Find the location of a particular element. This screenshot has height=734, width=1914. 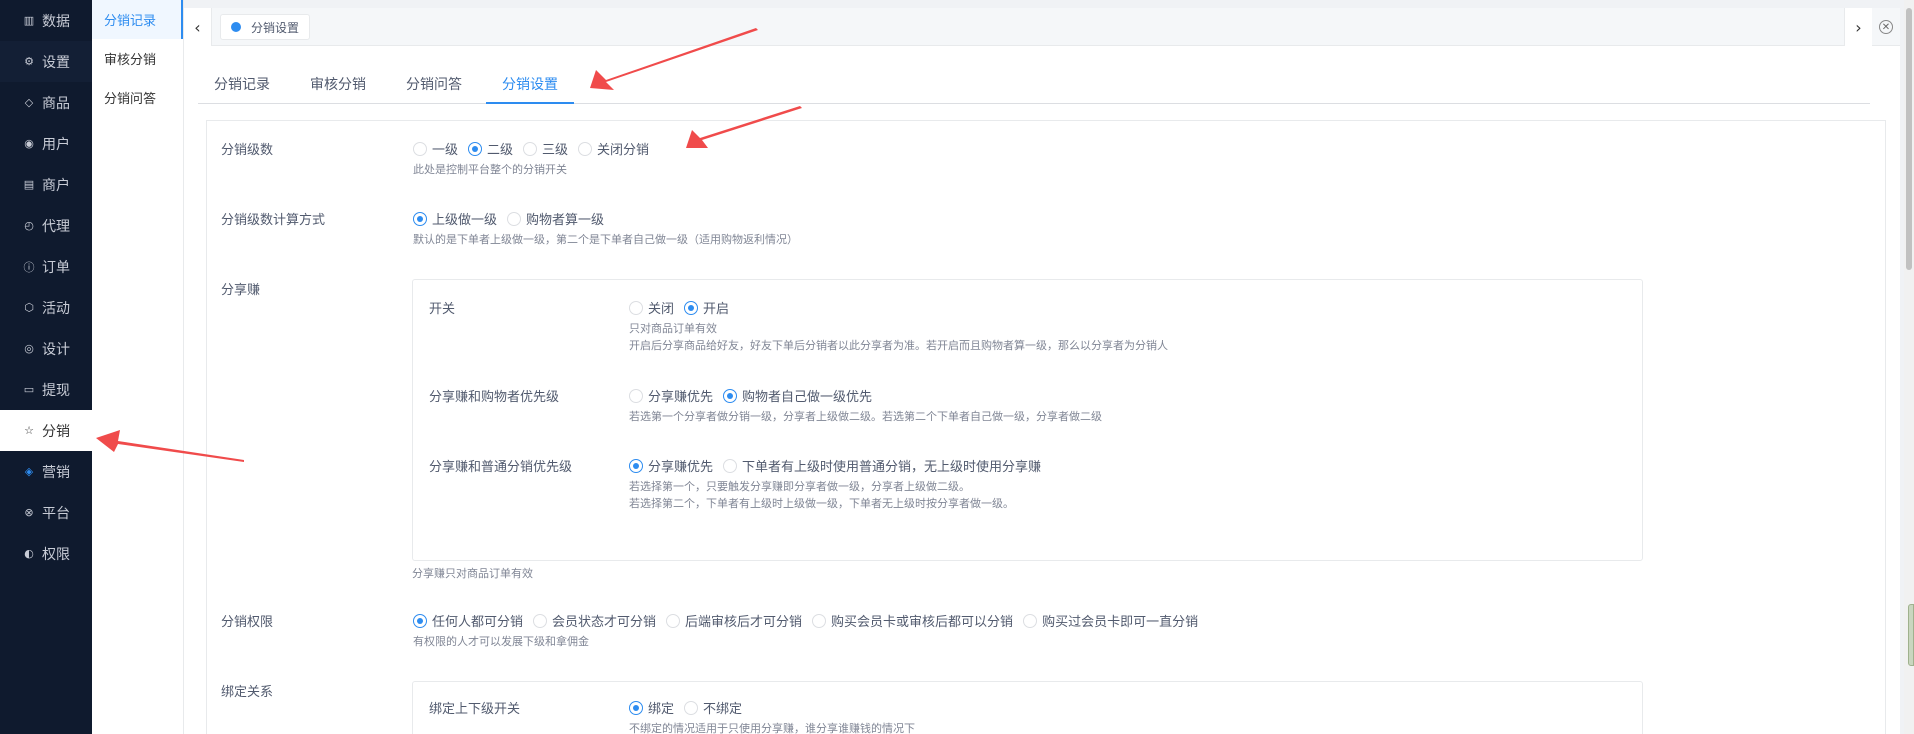

nav-item-platform: ⊗ 平台 is located at coordinates (46, 512).